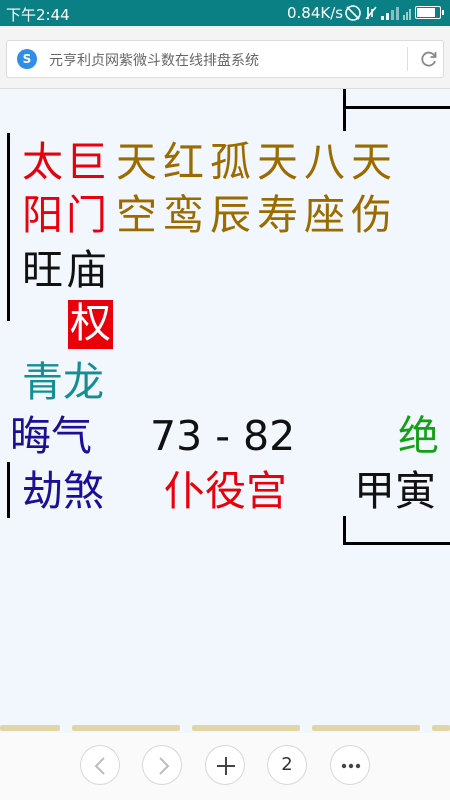  What do you see at coordinates (86, 162) in the screenshot?
I see `main-star-2-top: 巨` at bounding box center [86, 162].